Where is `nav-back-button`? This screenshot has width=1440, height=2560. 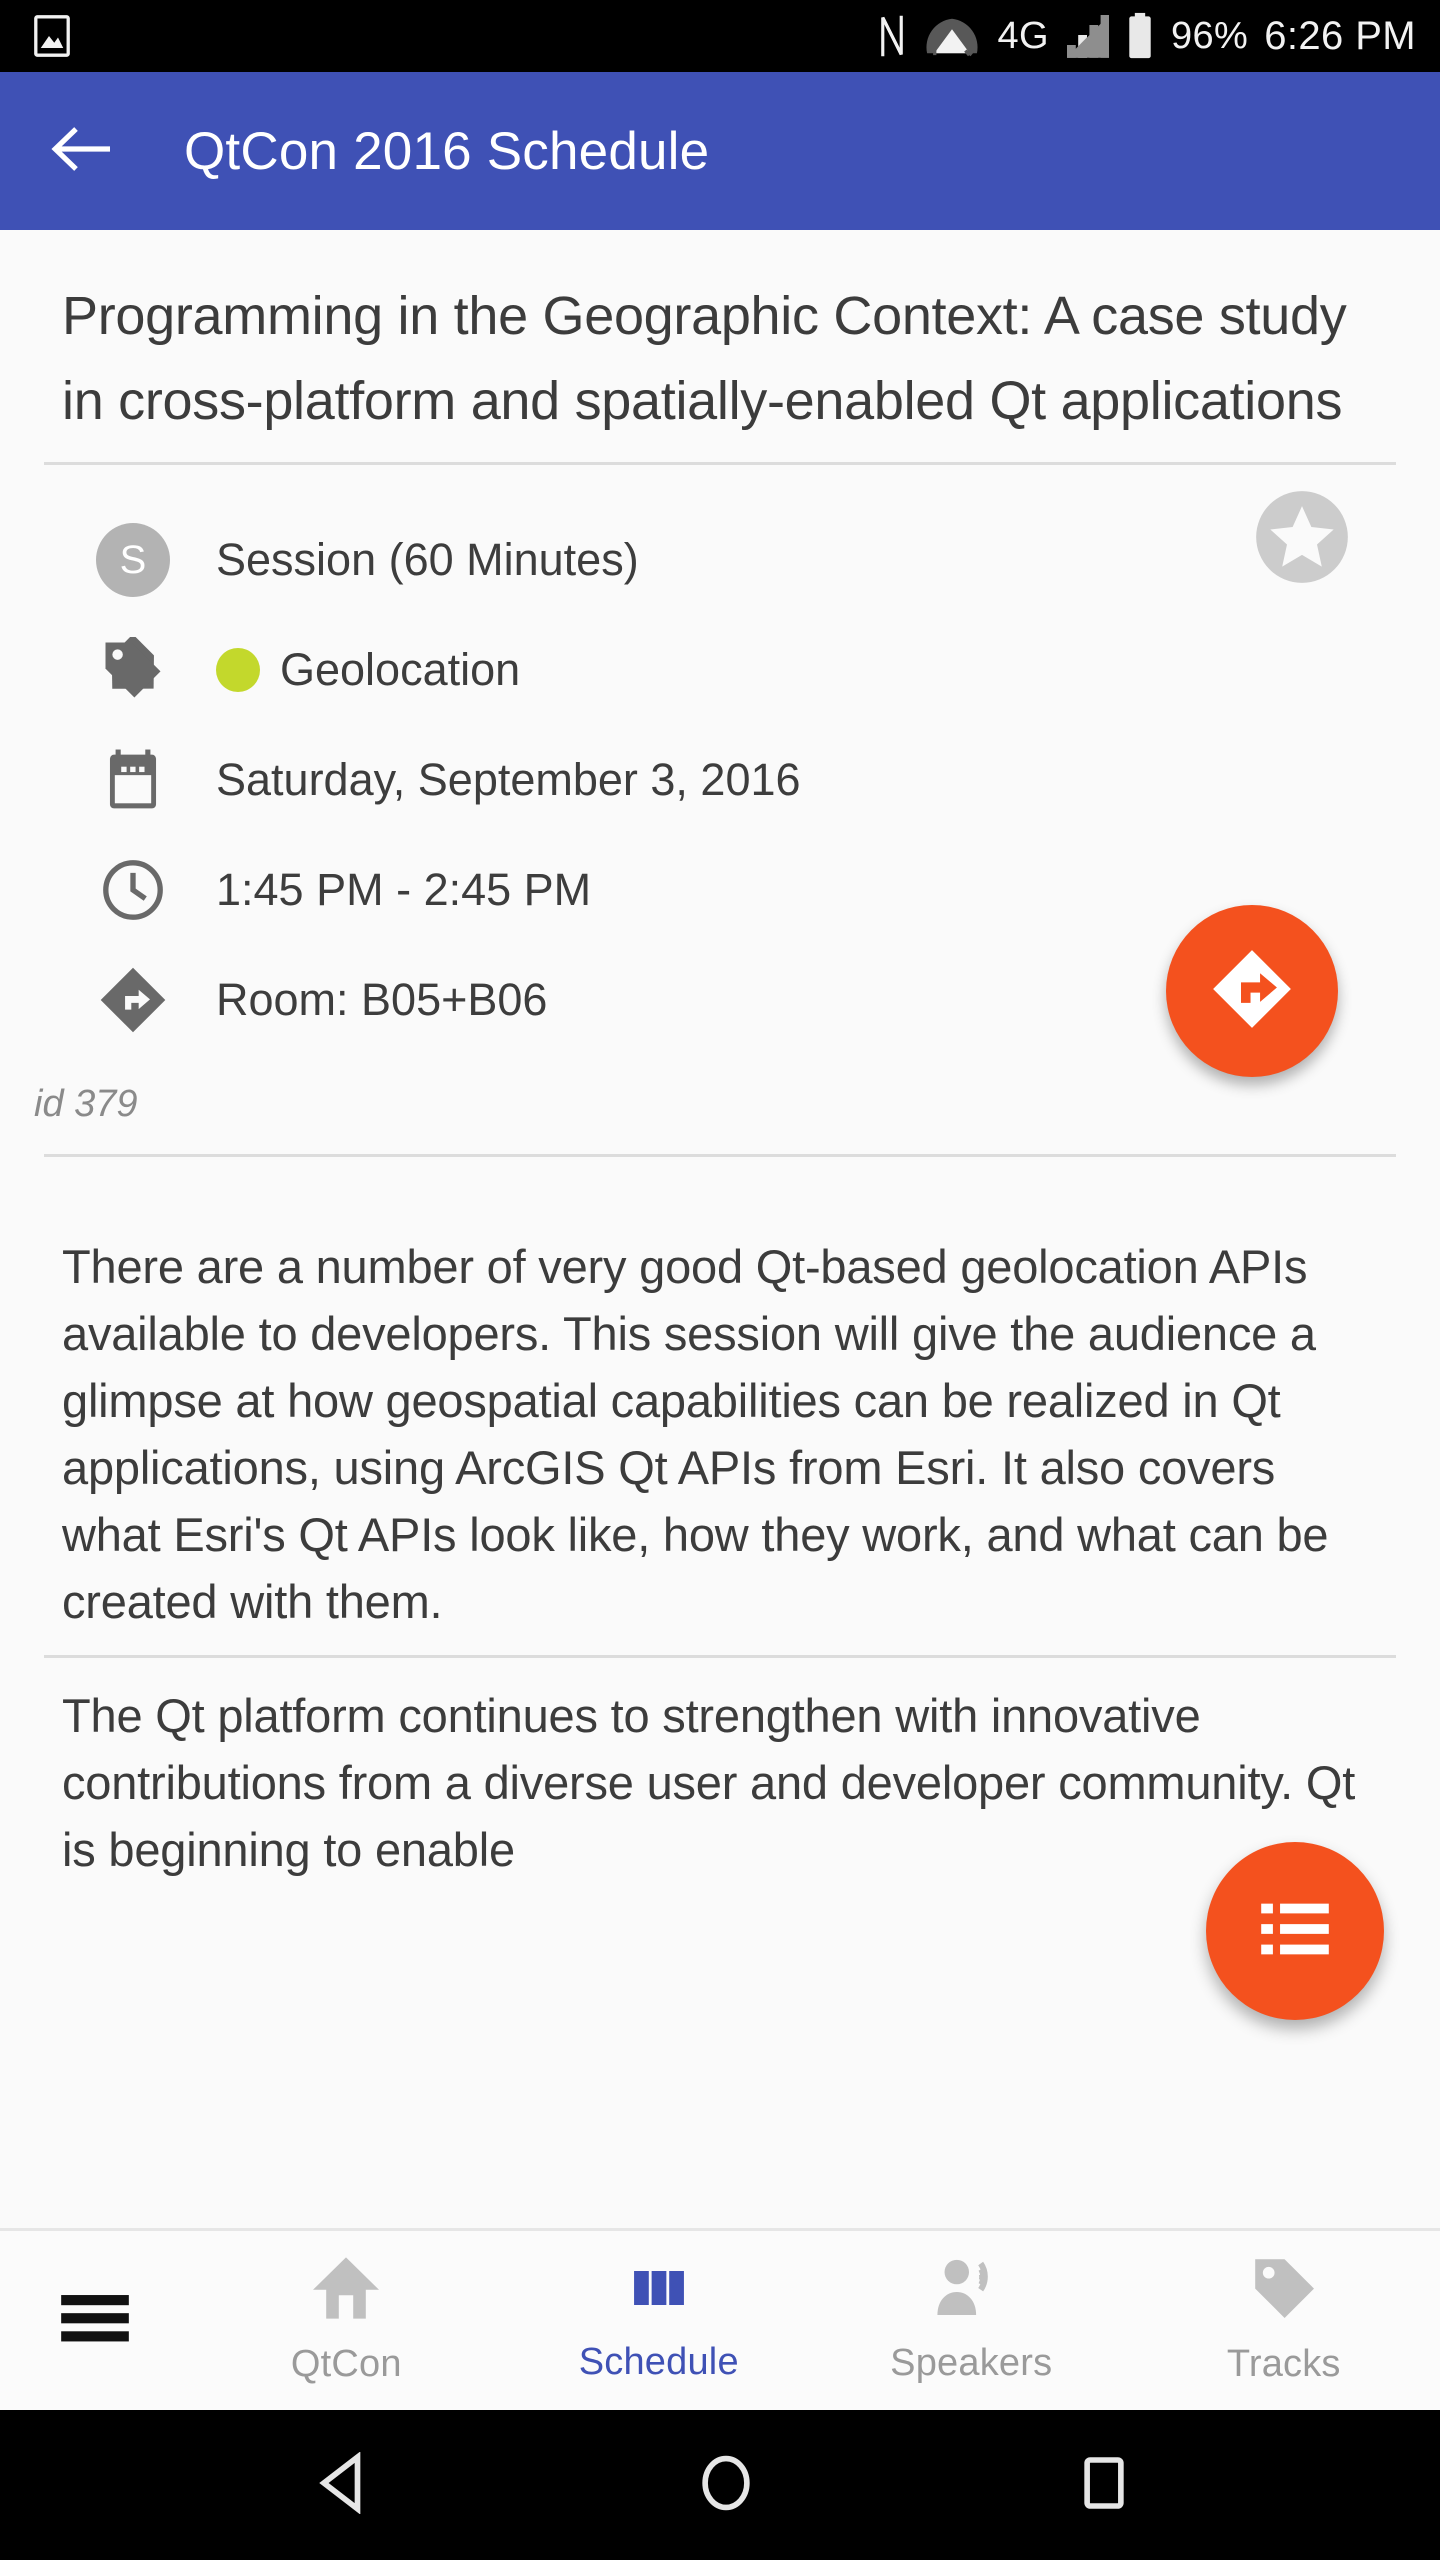 nav-back-button is located at coordinates (342, 2484).